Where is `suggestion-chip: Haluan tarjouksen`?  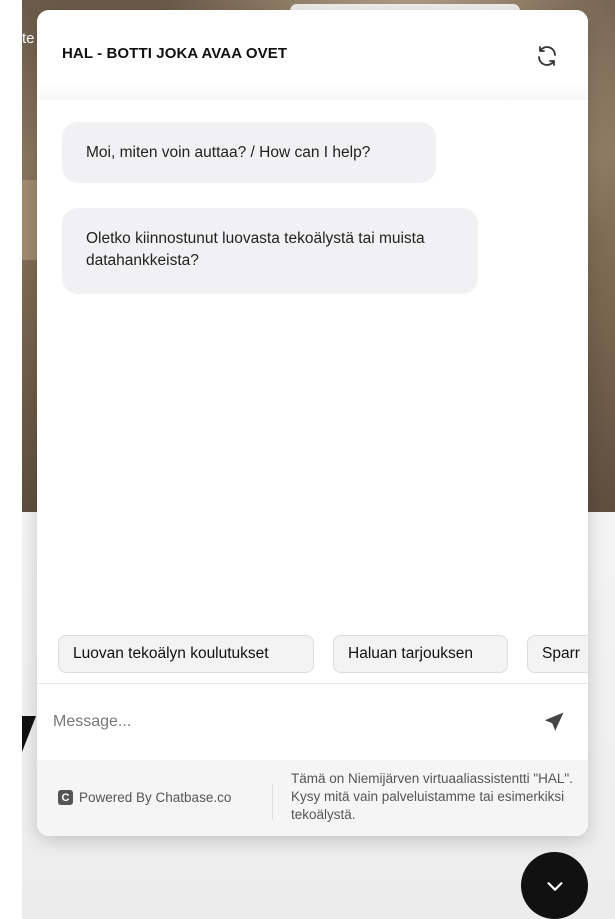
suggestion-chip: Haluan tarjouksen is located at coordinates (420, 654).